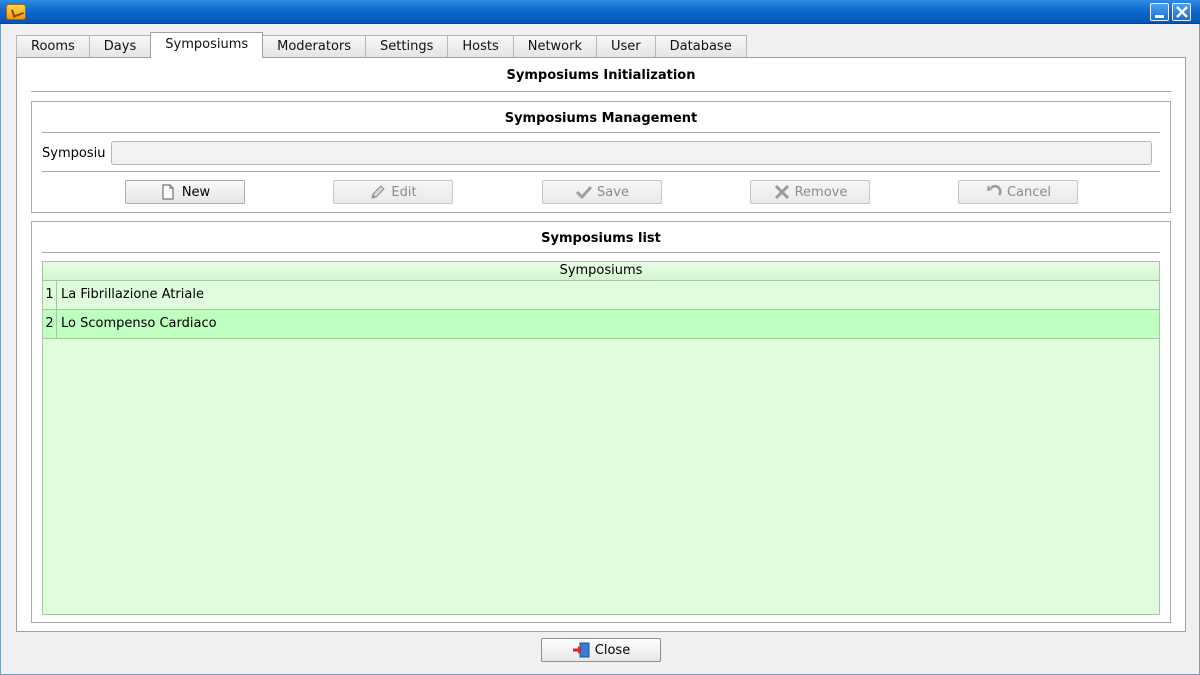 Image resolution: width=1200 pixels, height=675 pixels. I want to click on row-number: 2, so click(50, 324).